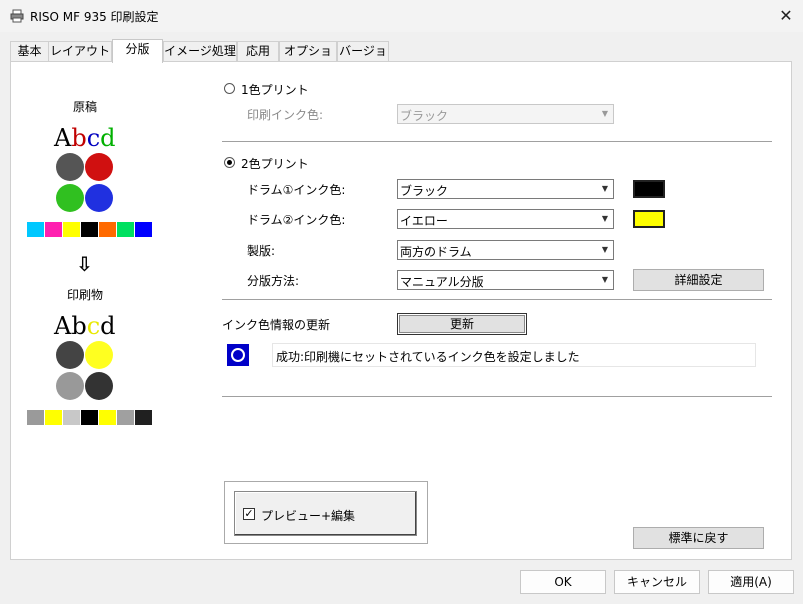 This screenshot has width=803, height=604. What do you see at coordinates (229, 88) in the screenshot?
I see `one-color-radio` at bounding box center [229, 88].